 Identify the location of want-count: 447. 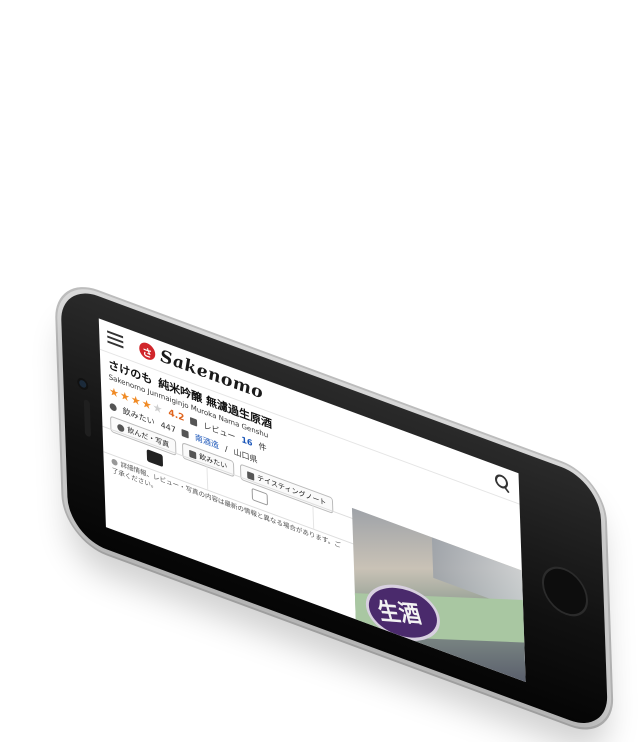
(168, 427).